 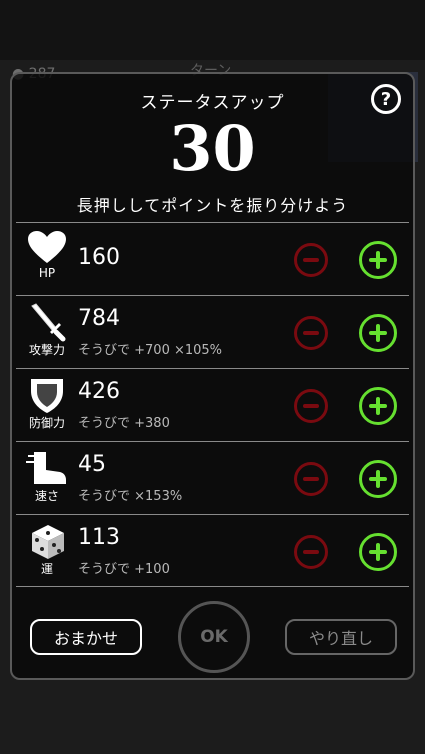 What do you see at coordinates (212, 30) in the screenshot?
I see `top-bar` at bounding box center [212, 30].